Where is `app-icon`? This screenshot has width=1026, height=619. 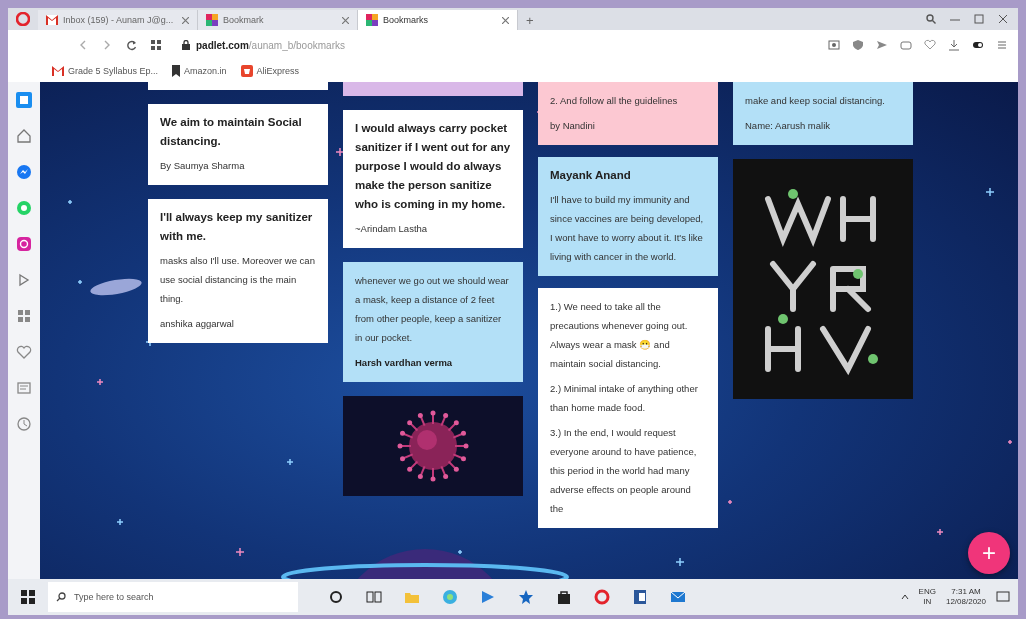 app-icon is located at coordinates (488, 597).